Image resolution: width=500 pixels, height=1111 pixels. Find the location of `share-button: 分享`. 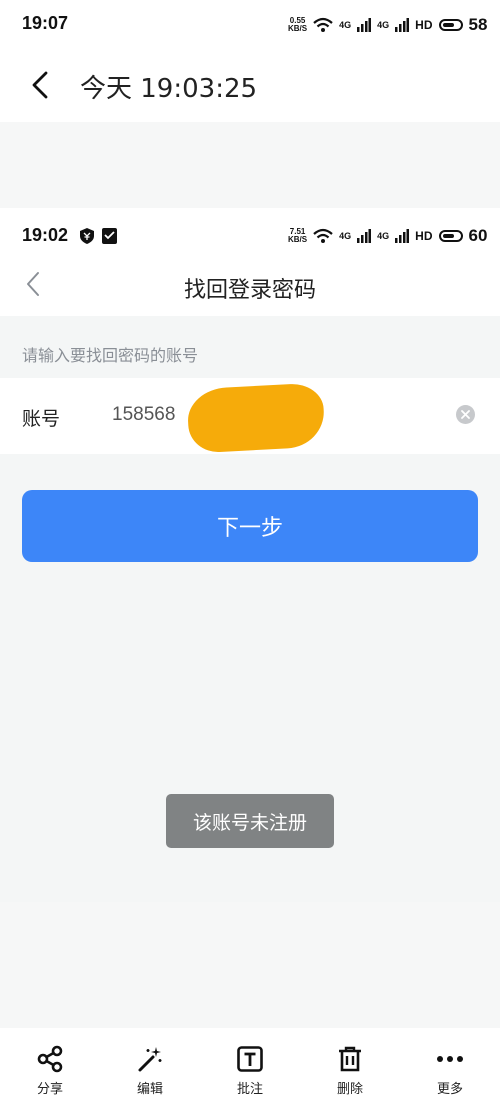

share-button: 分享 is located at coordinates (50, 1070).